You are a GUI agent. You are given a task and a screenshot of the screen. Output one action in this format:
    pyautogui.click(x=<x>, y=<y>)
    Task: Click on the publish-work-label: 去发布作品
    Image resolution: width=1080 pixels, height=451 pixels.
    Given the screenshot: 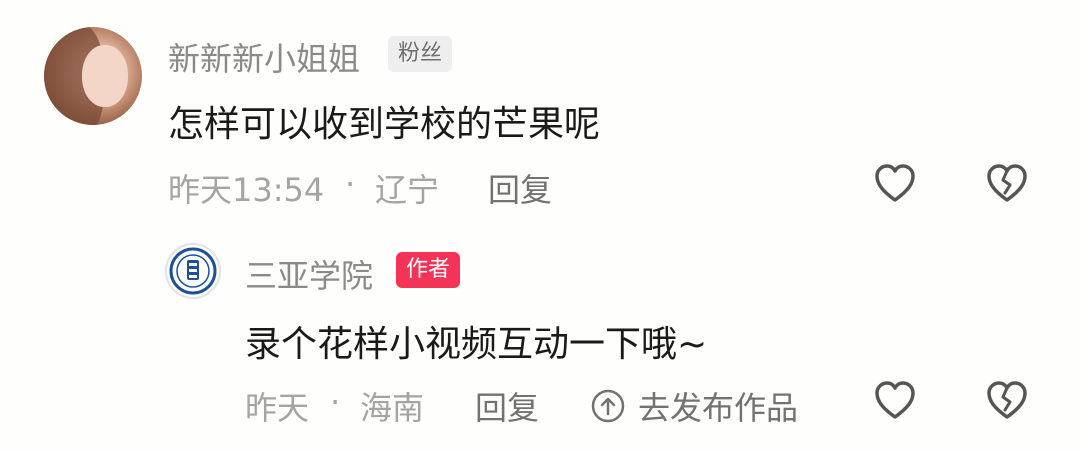 What is the action you would take?
    pyautogui.click(x=718, y=408)
    